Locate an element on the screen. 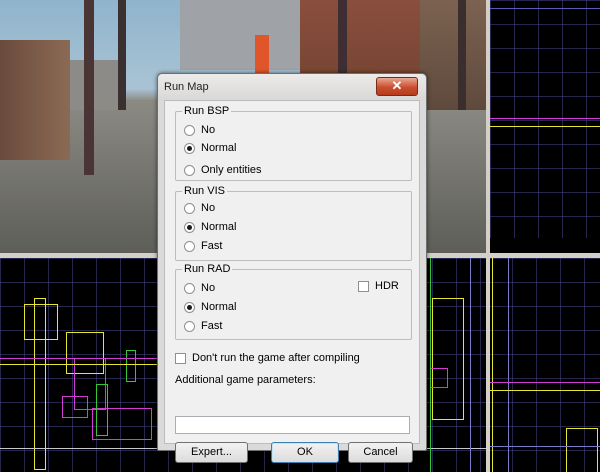 The image size is (600, 472). side-viewport-2d is located at coordinates (544, 365).